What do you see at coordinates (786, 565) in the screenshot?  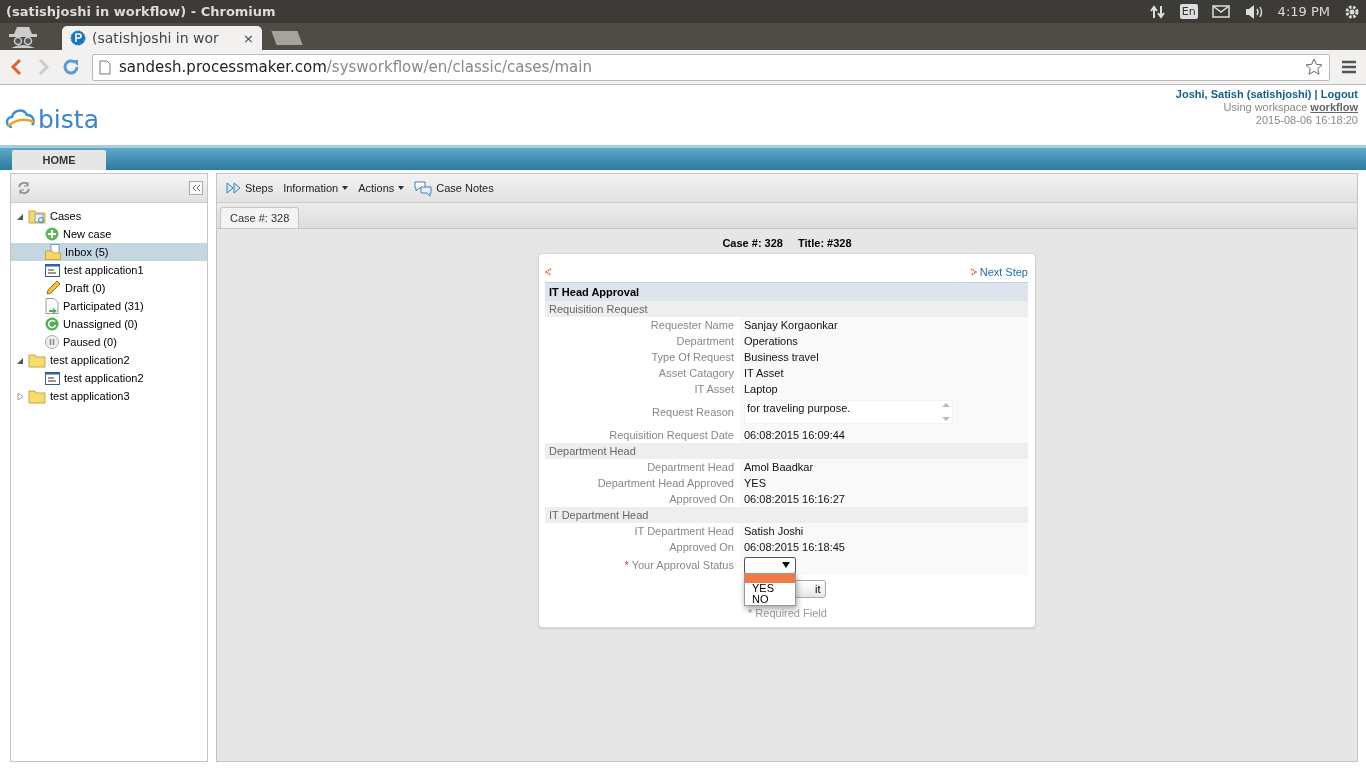 I see `dropdown-arrow-icon` at bounding box center [786, 565].